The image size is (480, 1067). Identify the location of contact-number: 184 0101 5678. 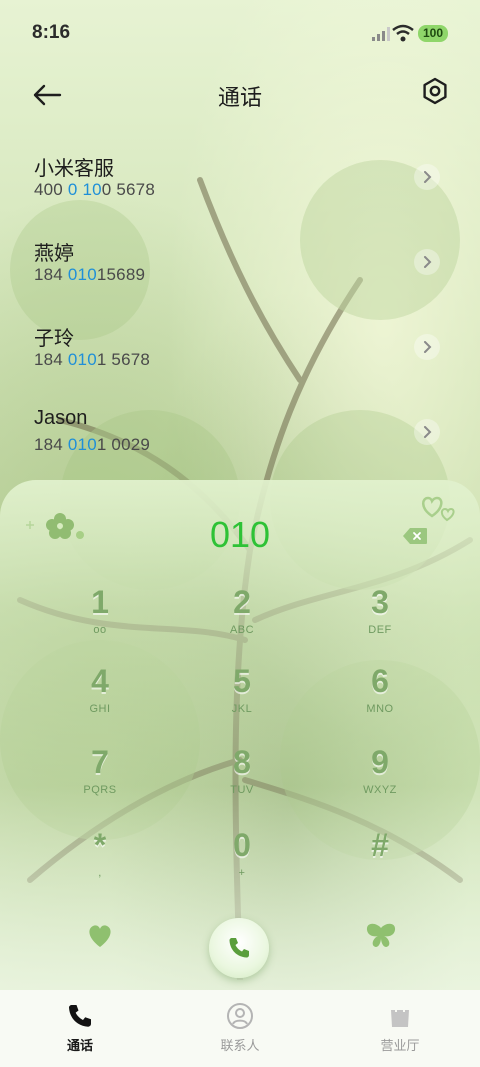
(92, 360).